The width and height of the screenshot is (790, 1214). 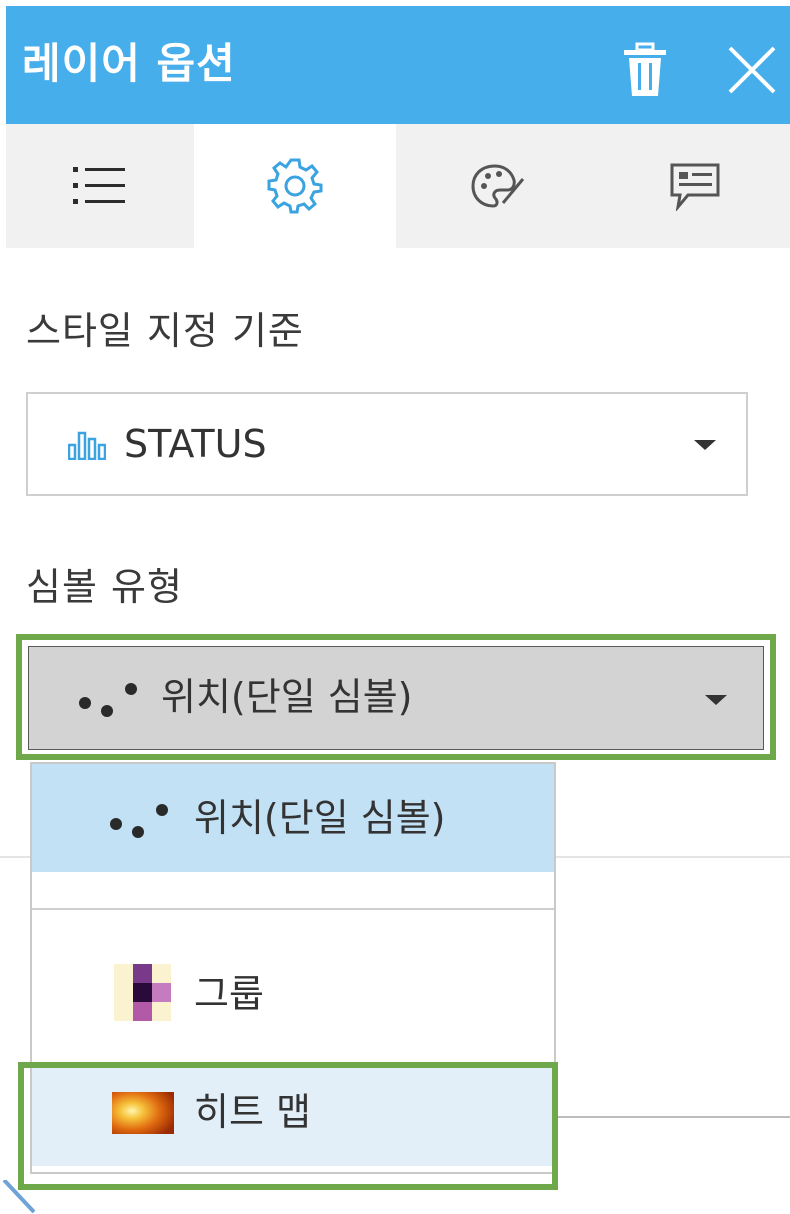 What do you see at coordinates (165, 331) in the screenshot?
I see `style-by-label: 스타일 지정 기준` at bounding box center [165, 331].